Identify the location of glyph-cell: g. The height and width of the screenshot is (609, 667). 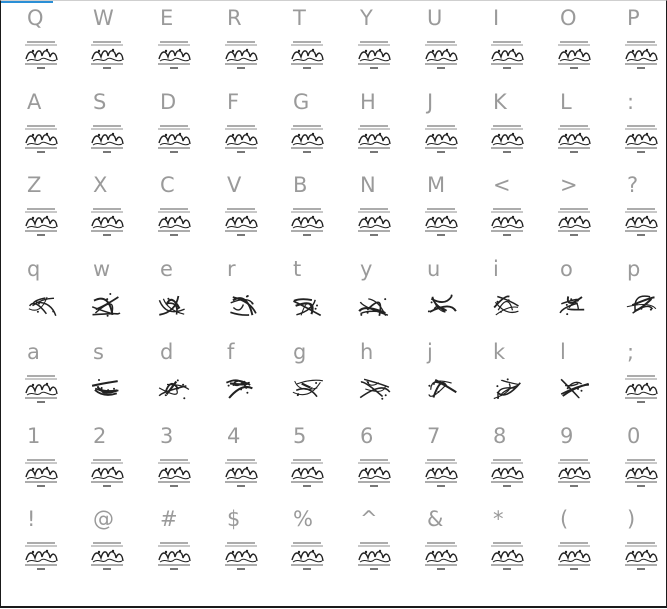
(300, 380).